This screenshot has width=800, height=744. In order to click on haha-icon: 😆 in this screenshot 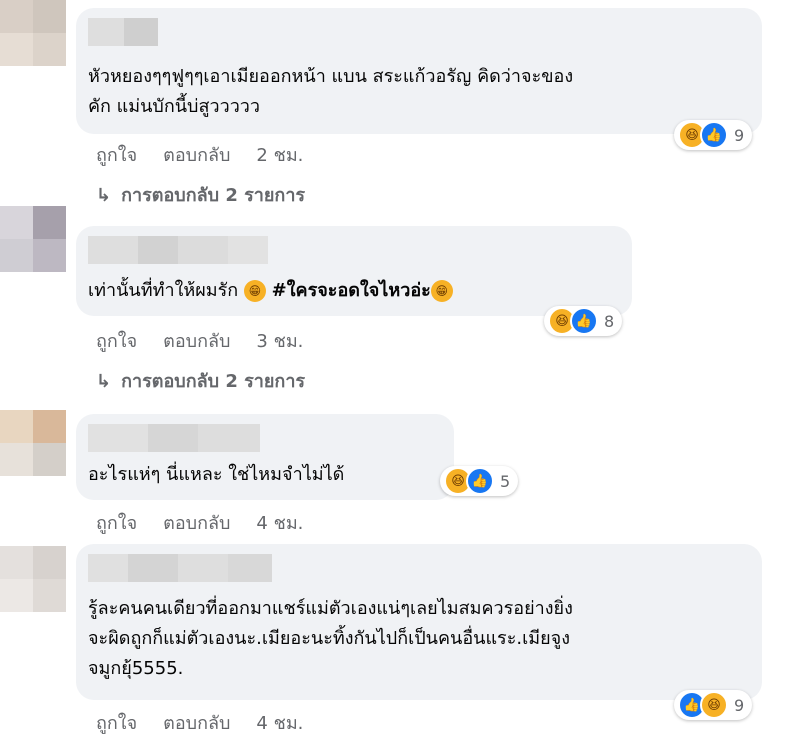, I will do `click(714, 705)`.